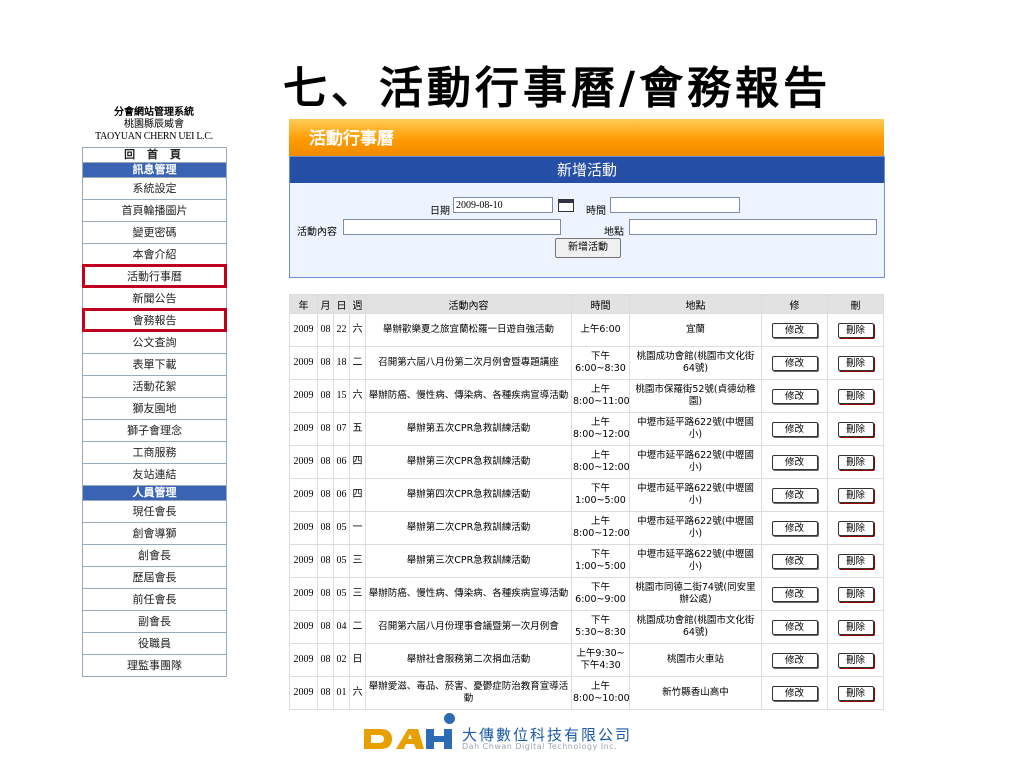 The width and height of the screenshot is (1024, 768). What do you see at coordinates (468, 660) in the screenshot?
I see `table-cell: 舉辦社會服務第二次捐血活動` at bounding box center [468, 660].